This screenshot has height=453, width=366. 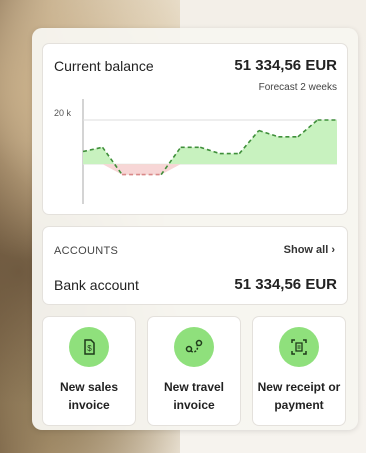 What do you see at coordinates (299, 396) in the screenshot?
I see `tile-label: New receipt or payment` at bounding box center [299, 396].